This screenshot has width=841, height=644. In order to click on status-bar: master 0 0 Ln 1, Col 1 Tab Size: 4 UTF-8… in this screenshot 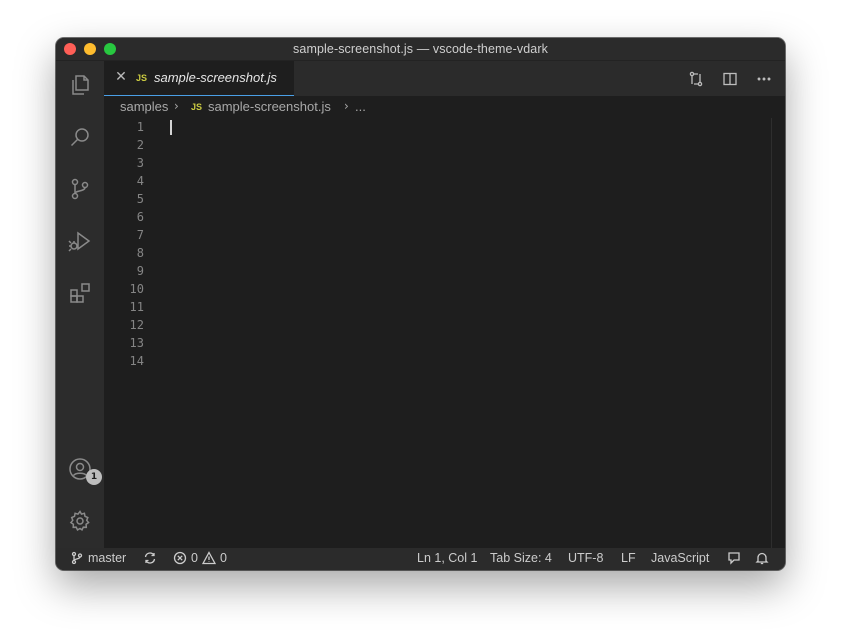, I will do `click(420, 559)`.